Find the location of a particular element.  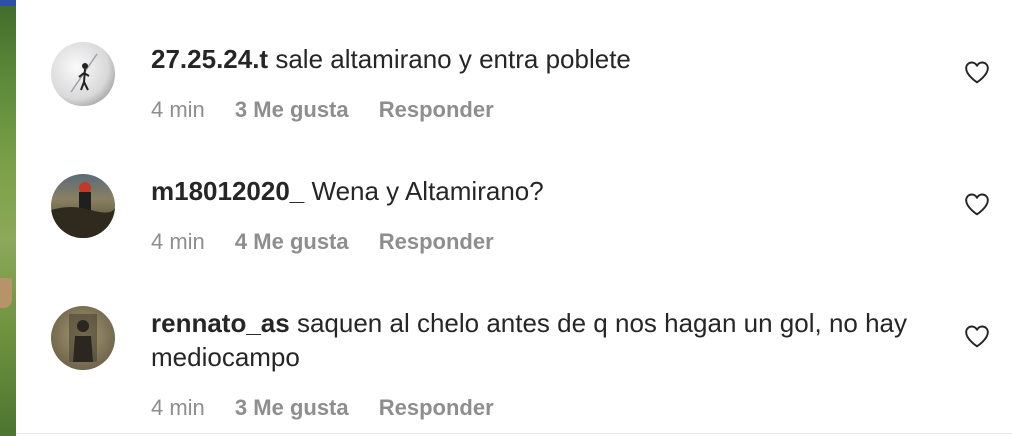

comment-username: rennato_as is located at coordinates (220, 323).